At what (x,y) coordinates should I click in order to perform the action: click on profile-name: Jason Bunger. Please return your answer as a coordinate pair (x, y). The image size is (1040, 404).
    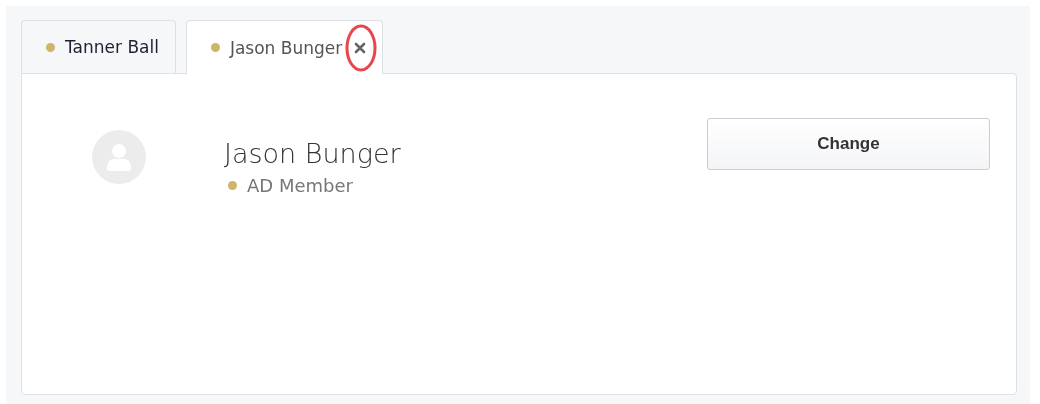
    Looking at the image, I should click on (313, 153).